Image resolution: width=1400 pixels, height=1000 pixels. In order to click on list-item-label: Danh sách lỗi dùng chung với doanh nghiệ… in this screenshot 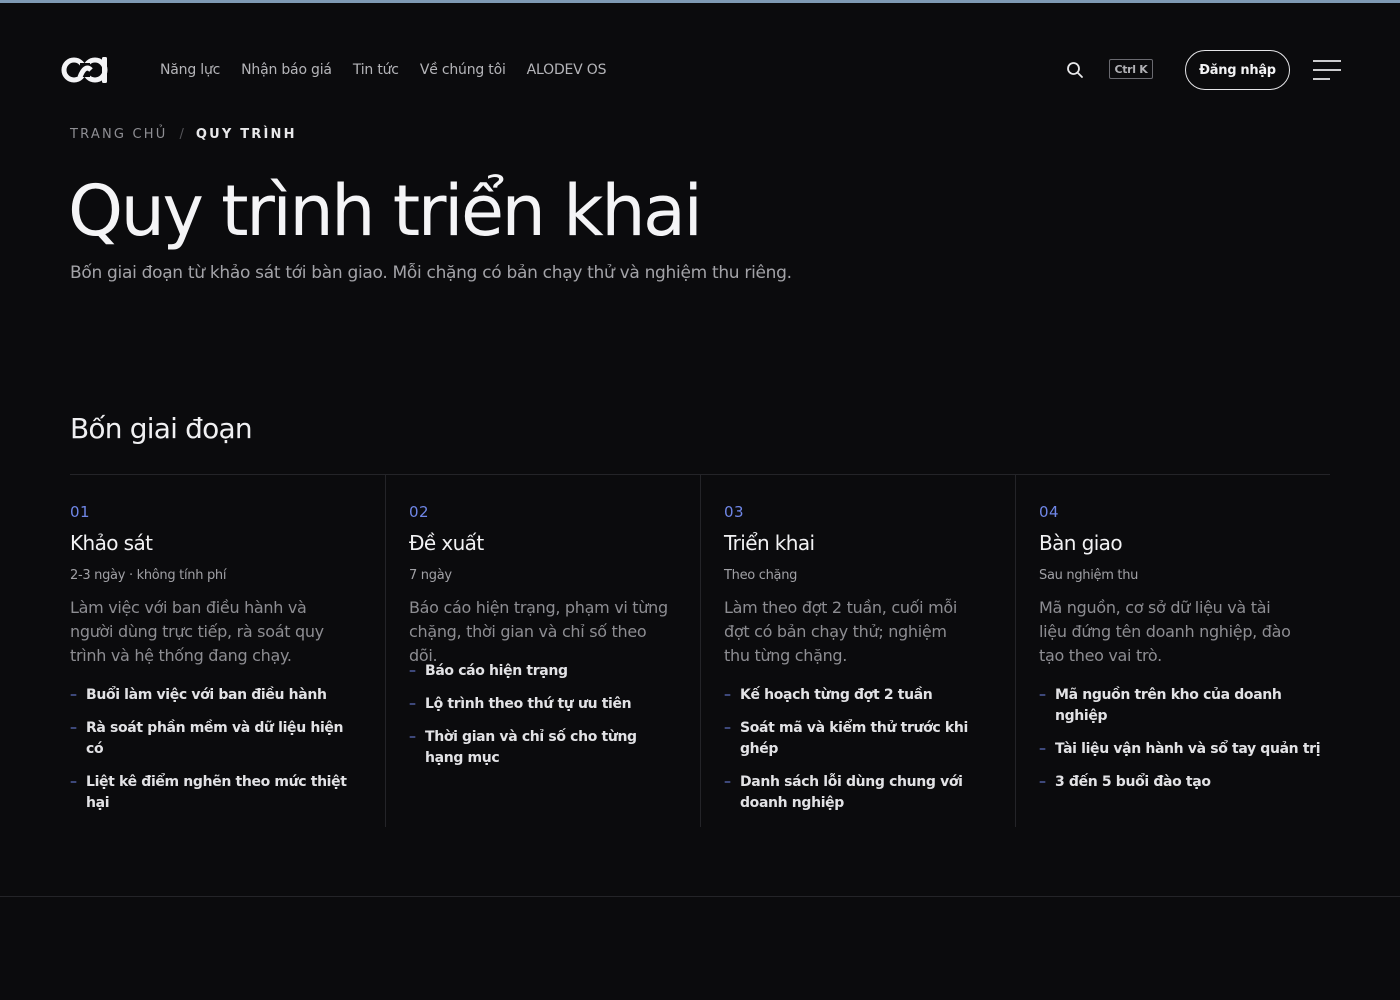, I will do `click(851, 792)`.